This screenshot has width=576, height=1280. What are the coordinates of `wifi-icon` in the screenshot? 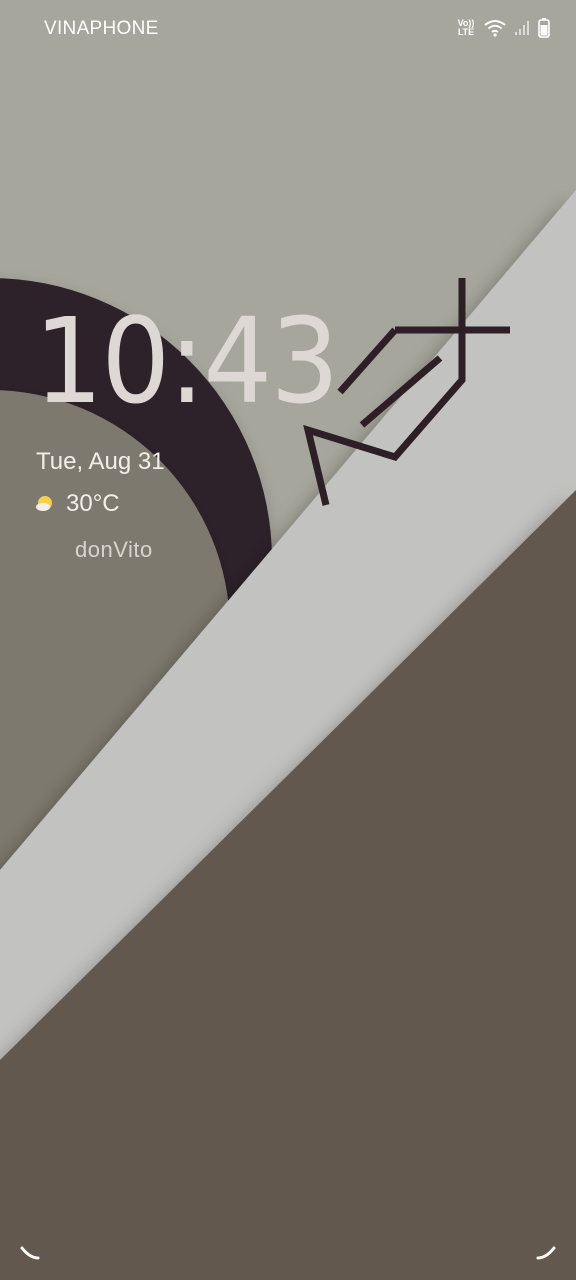 It's located at (495, 28).